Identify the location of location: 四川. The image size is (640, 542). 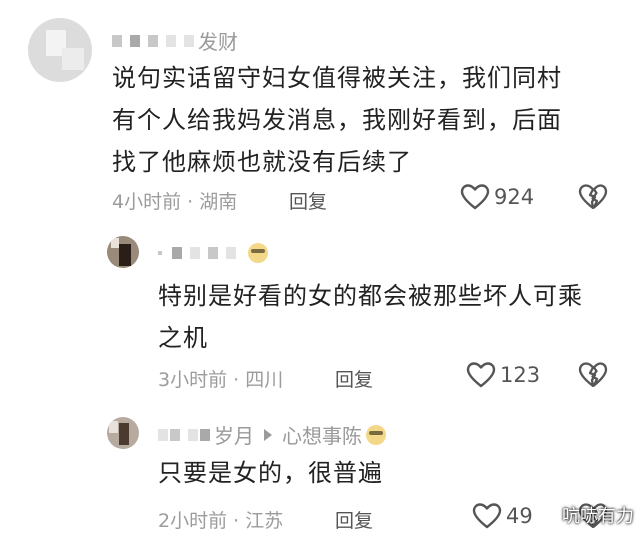
(264, 380).